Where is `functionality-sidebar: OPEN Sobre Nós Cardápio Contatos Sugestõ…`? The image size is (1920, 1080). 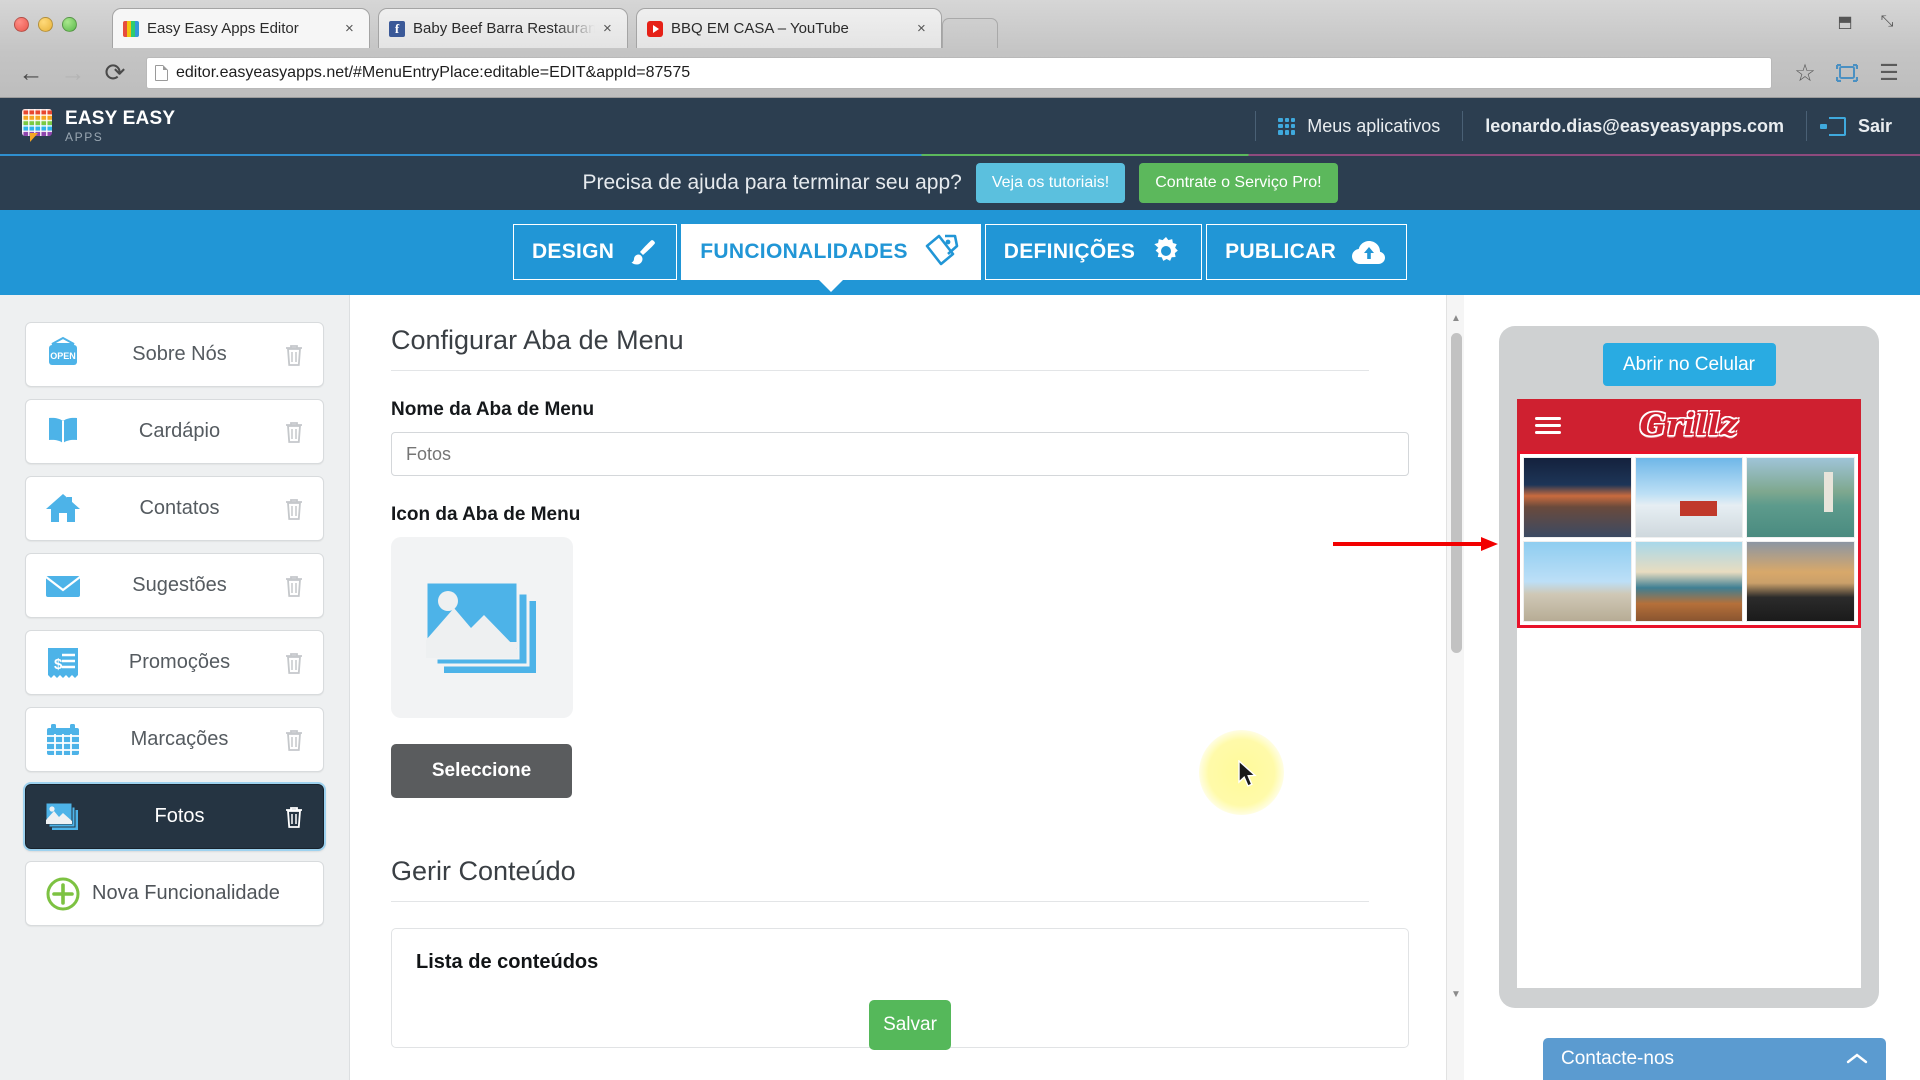
functionality-sidebar: OPEN Sobre Nós Cardápio Contatos Sugestõ… is located at coordinates (175, 687).